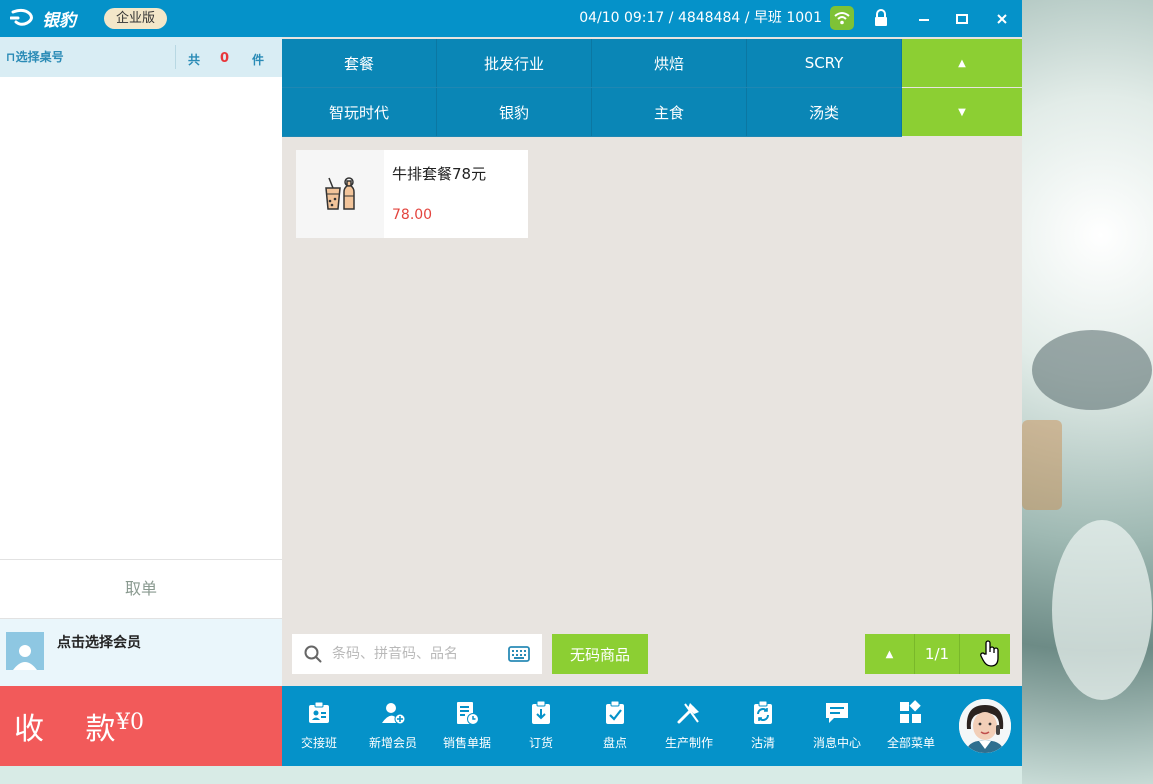 This screenshot has width=1153, height=784. Describe the element at coordinates (319, 728) in the screenshot. I see `handover-button: 交接班` at that location.